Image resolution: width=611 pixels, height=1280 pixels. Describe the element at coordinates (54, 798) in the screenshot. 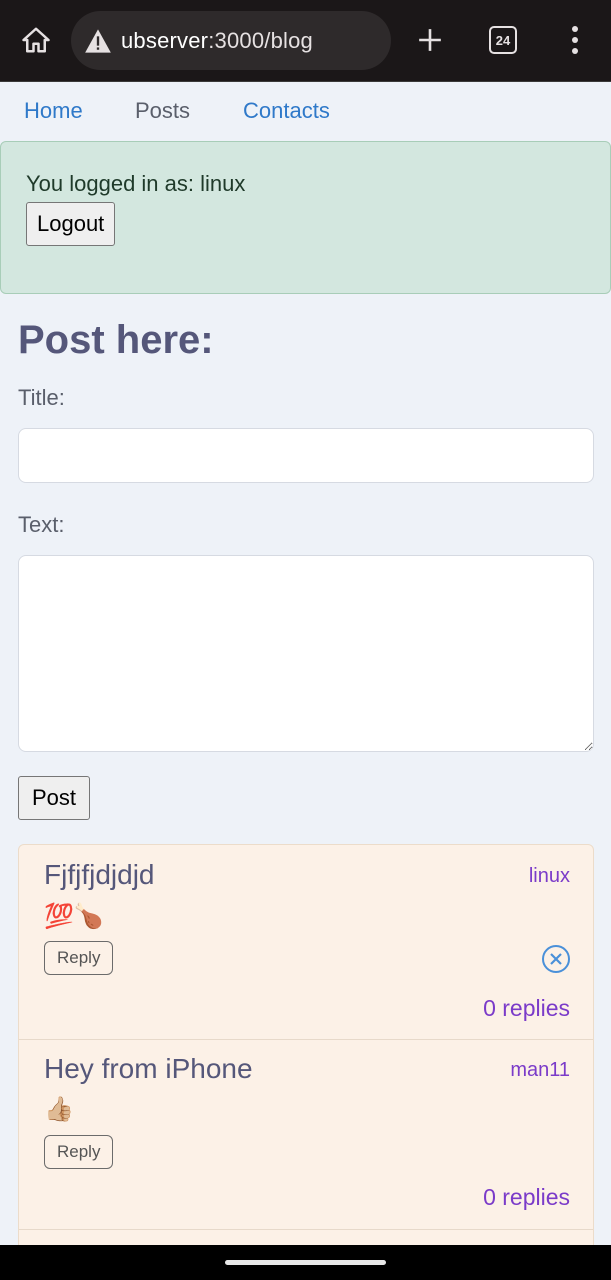

I see `post-submit-button: Post` at that location.